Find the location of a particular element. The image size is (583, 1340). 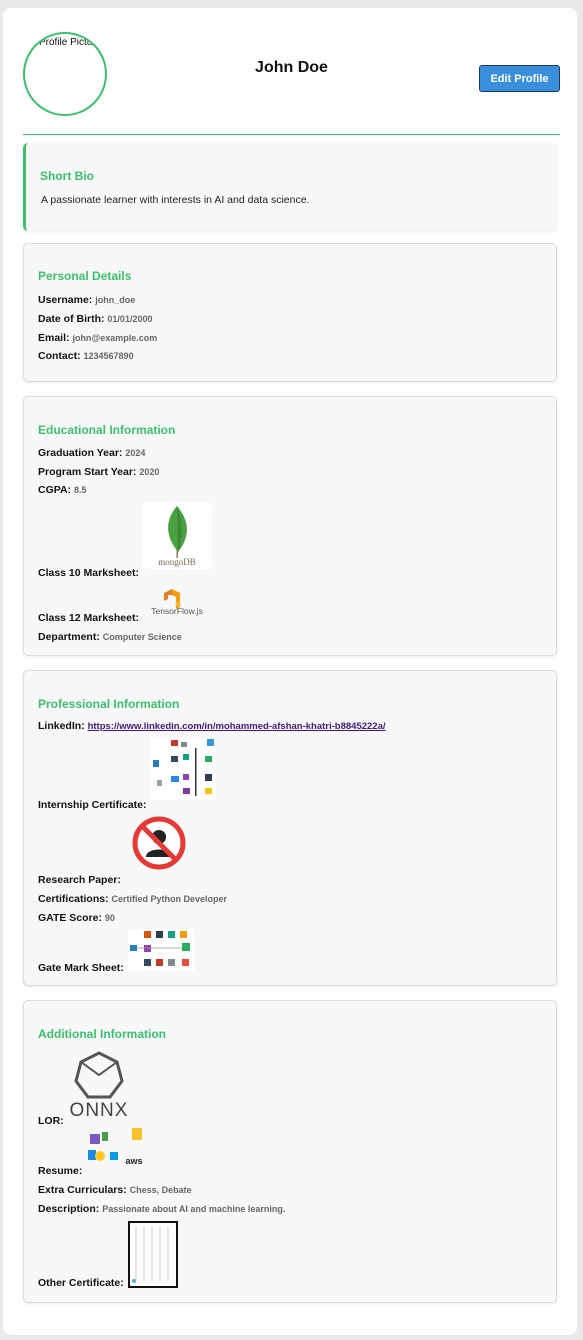

graduation-value: 2024 is located at coordinates (135, 453).